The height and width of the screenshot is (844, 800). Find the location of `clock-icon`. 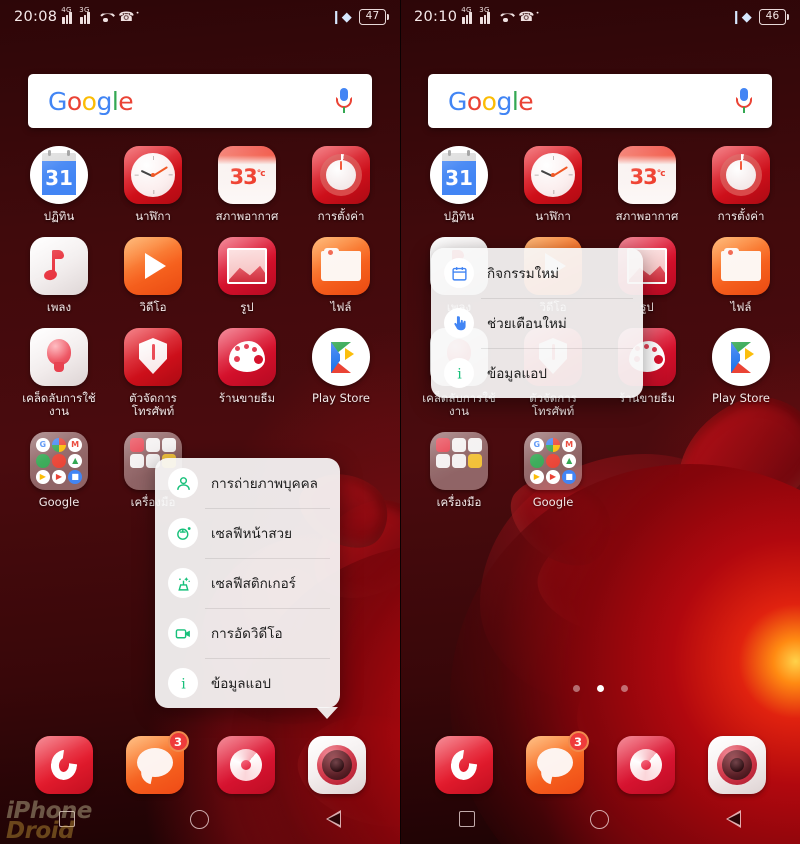

clock-icon is located at coordinates (153, 175).